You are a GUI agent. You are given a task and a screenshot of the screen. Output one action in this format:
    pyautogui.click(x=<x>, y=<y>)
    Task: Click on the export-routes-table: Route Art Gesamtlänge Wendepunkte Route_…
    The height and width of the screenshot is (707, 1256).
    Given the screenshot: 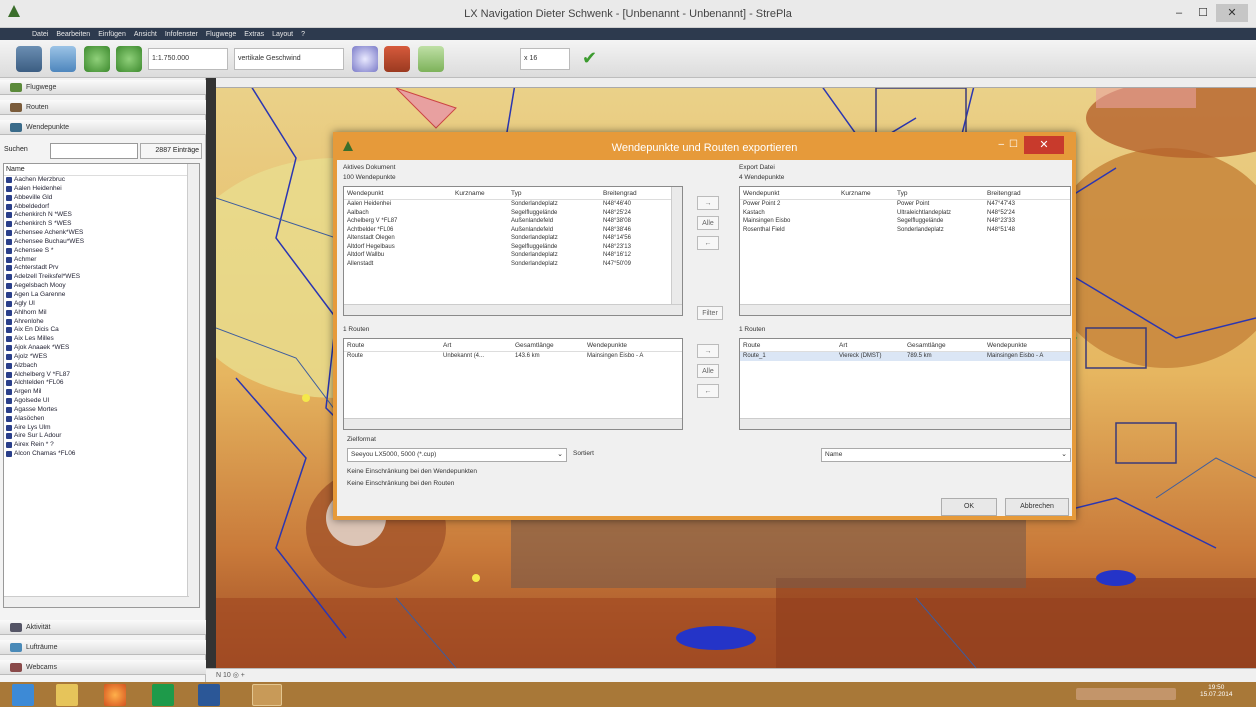 What is the action you would take?
    pyautogui.click(x=905, y=384)
    